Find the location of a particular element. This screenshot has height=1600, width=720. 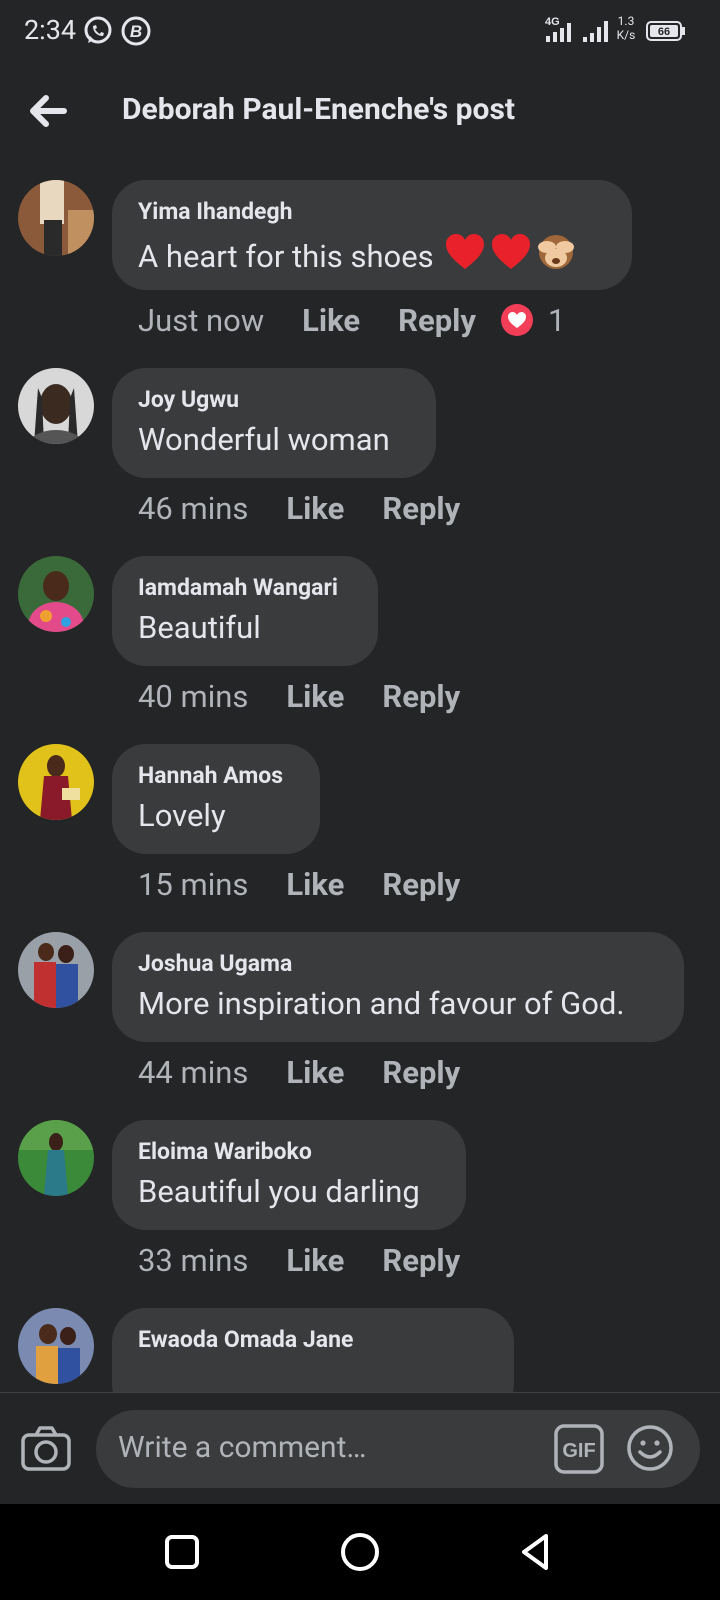

home-button is located at coordinates (360, 1552).